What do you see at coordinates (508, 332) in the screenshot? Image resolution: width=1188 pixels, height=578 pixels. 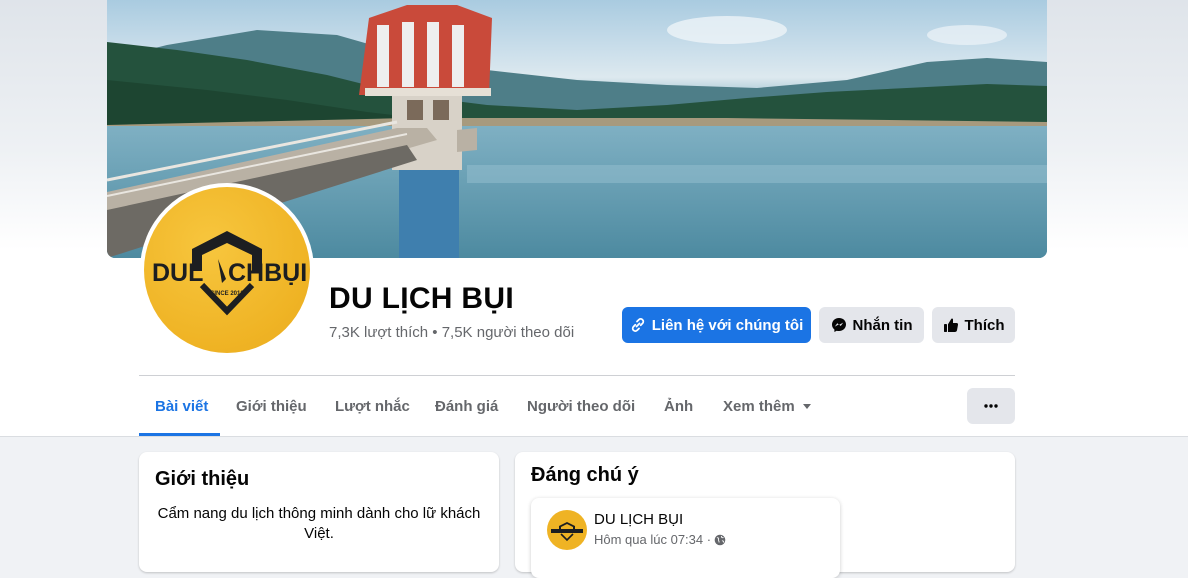 I see `followers-count: 7,5K người theo dõi` at bounding box center [508, 332].